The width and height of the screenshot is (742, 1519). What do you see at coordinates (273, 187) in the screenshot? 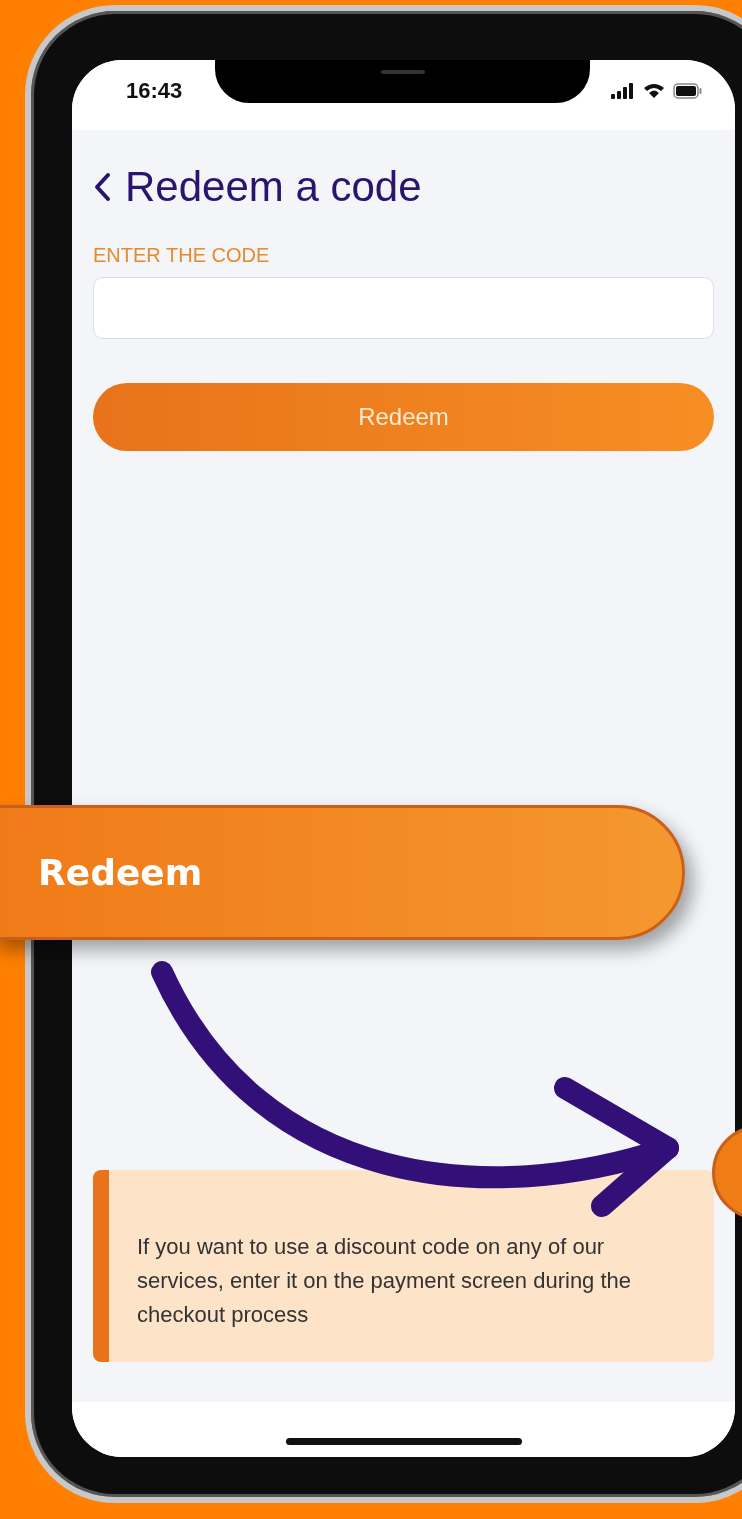
I see `page-title: Redeem a code` at bounding box center [273, 187].